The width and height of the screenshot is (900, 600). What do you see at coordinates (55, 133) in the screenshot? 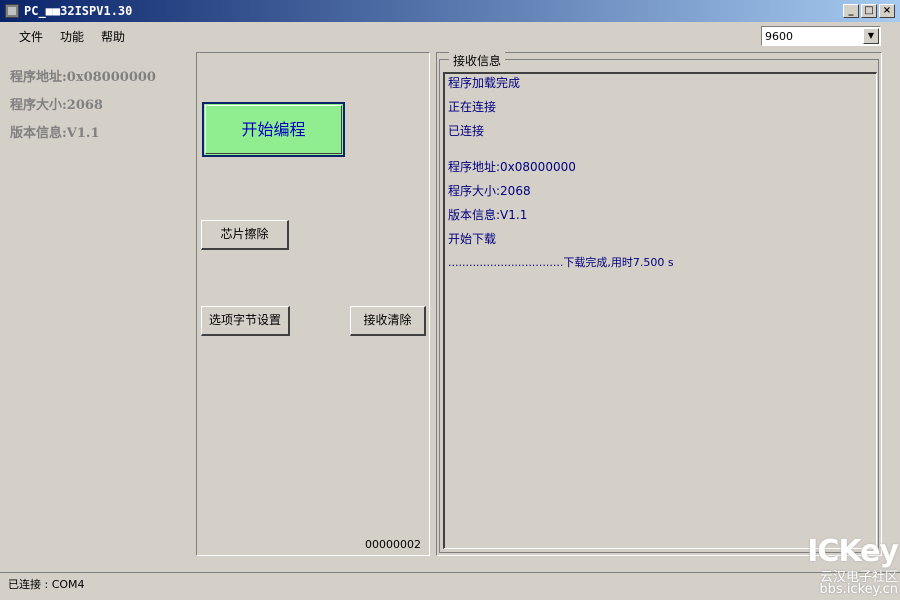
I see `version-info: 版本信息:V1.1` at bounding box center [55, 133].